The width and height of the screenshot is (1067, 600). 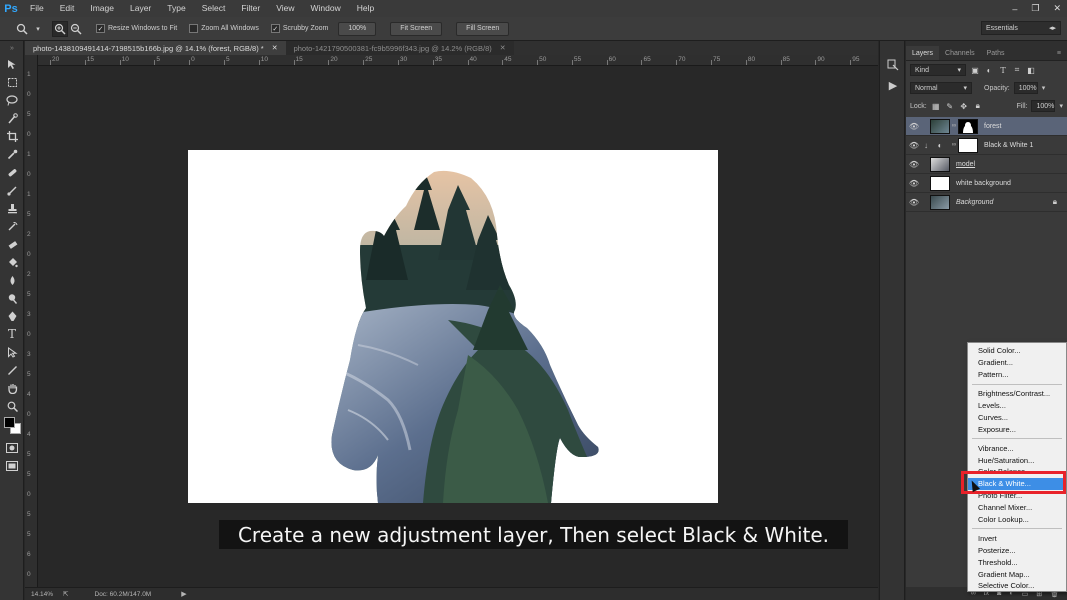 I want to click on layer-name: forest, so click(x=993, y=126).